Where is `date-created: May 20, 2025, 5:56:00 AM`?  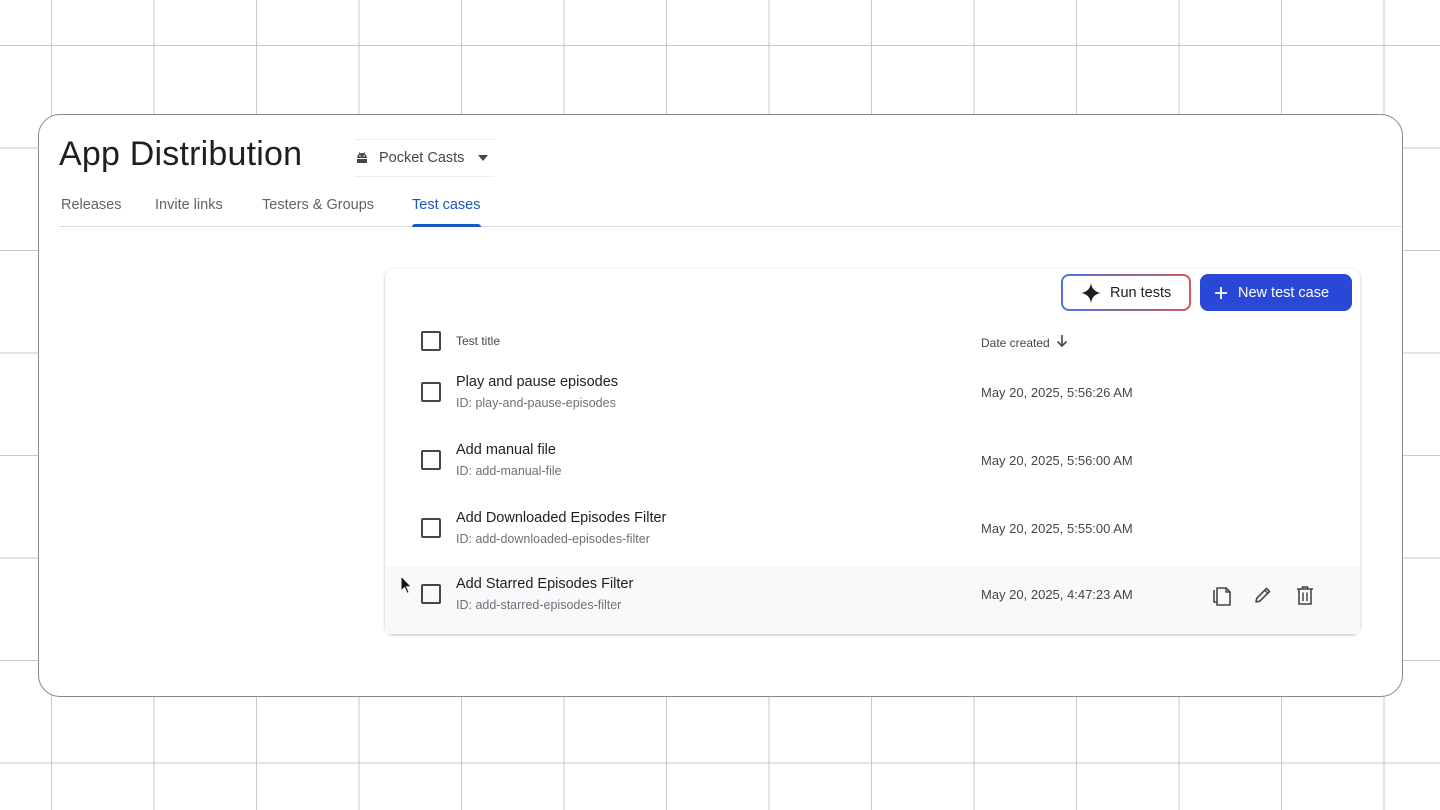
date-created: May 20, 2025, 5:56:00 AM is located at coordinates (1057, 460).